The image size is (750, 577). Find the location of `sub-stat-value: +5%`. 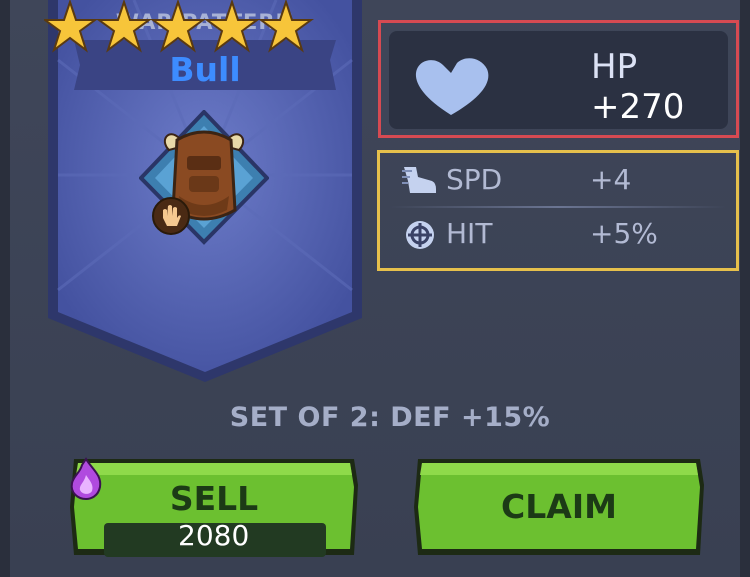

sub-stat-value: +5% is located at coordinates (624, 233).